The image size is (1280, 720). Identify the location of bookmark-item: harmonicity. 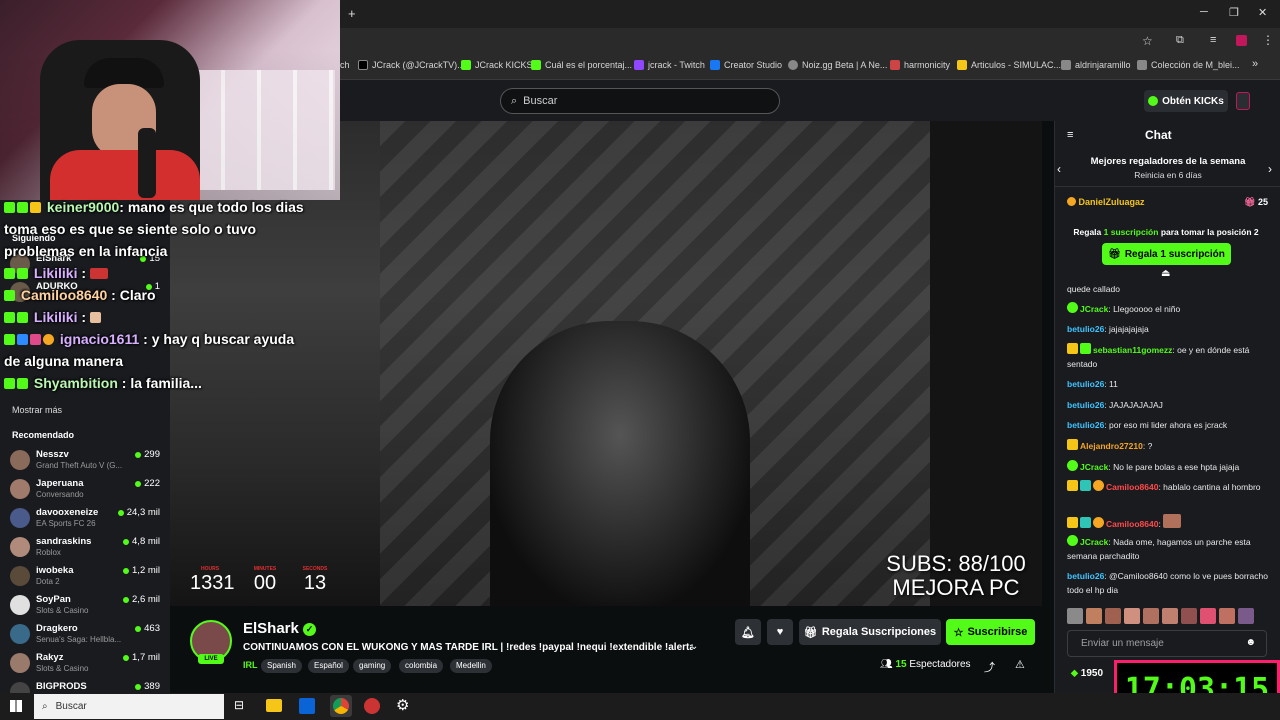
(920, 65).